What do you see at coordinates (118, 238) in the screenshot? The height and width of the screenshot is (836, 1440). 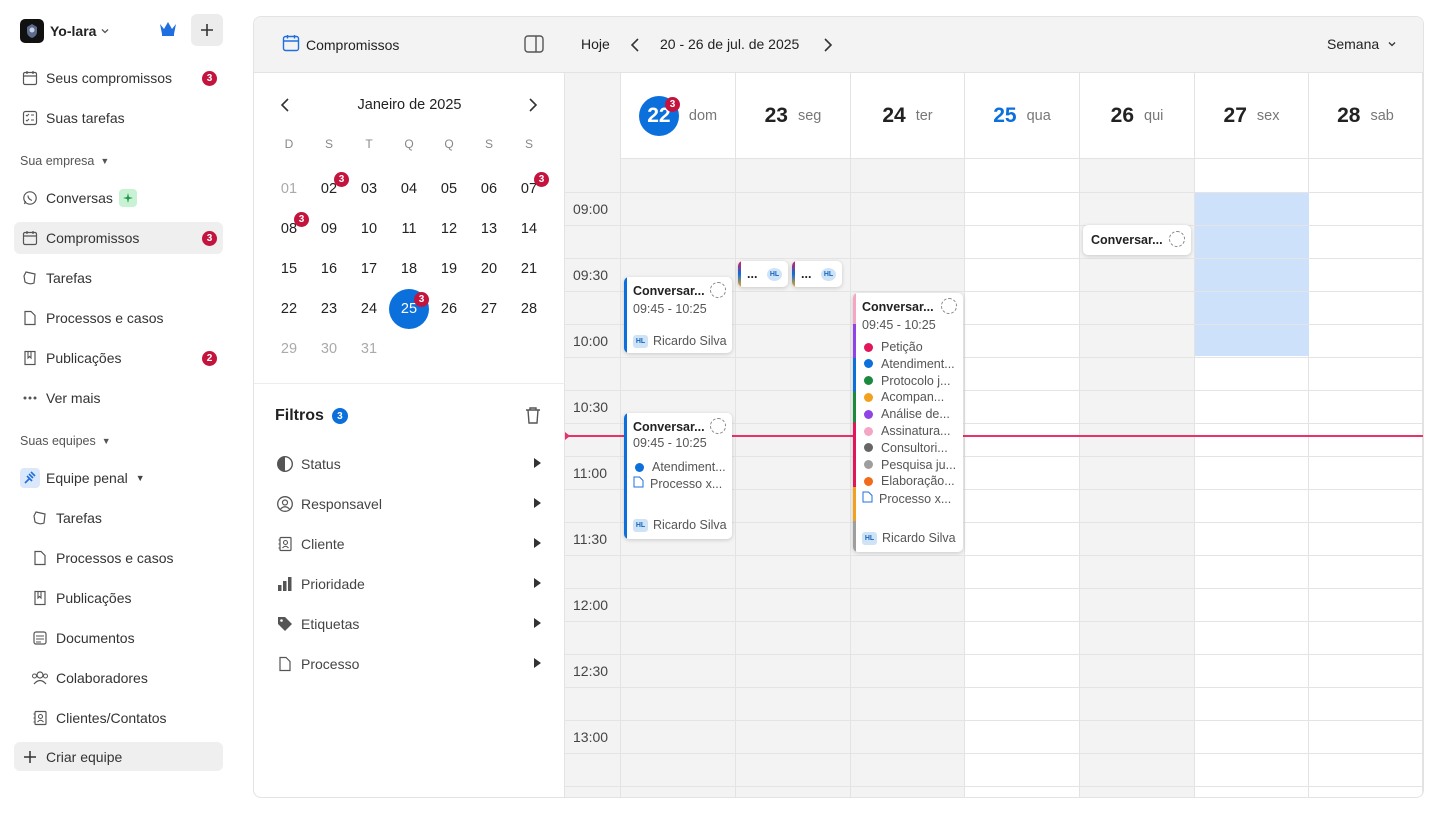 I see `nav-compromissos: Compromissos 3` at bounding box center [118, 238].